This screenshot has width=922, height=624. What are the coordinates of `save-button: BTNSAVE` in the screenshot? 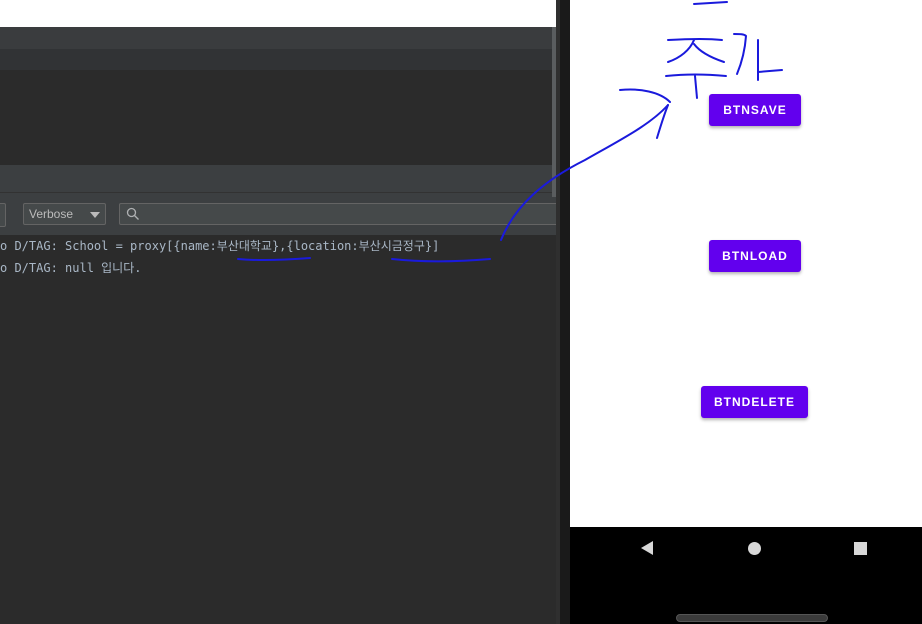 It's located at (755, 110).